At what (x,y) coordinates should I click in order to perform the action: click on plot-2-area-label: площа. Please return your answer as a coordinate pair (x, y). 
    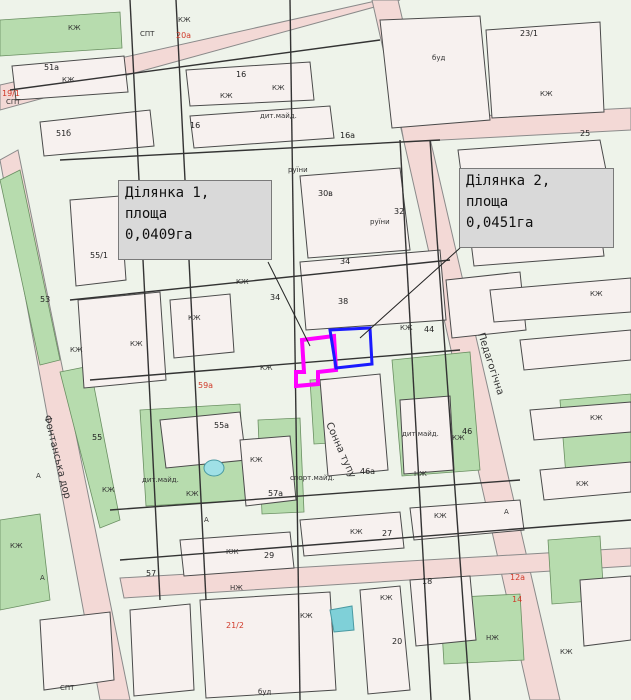
    Looking at the image, I should click on (487, 202).